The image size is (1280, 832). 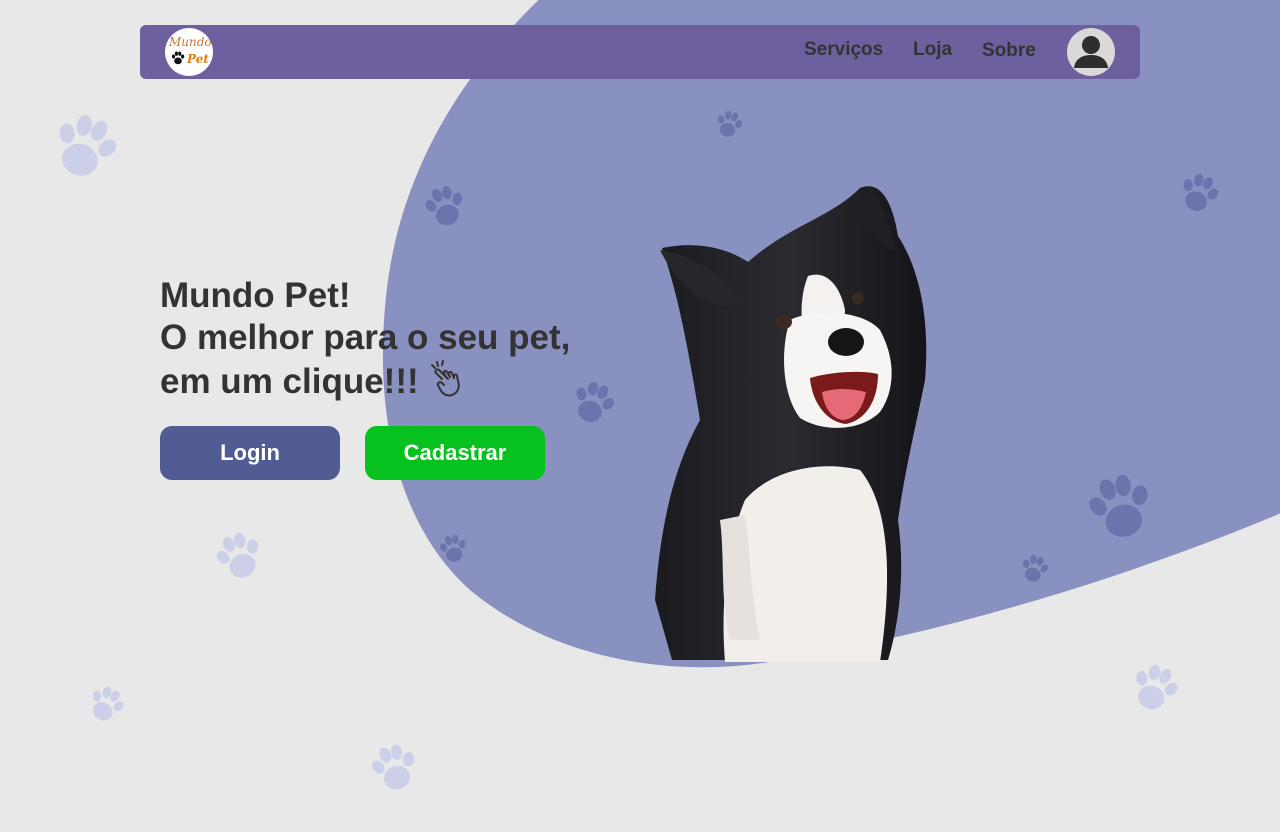 What do you see at coordinates (198, 59) in the screenshot?
I see `logo-text-pet: Pet` at bounding box center [198, 59].